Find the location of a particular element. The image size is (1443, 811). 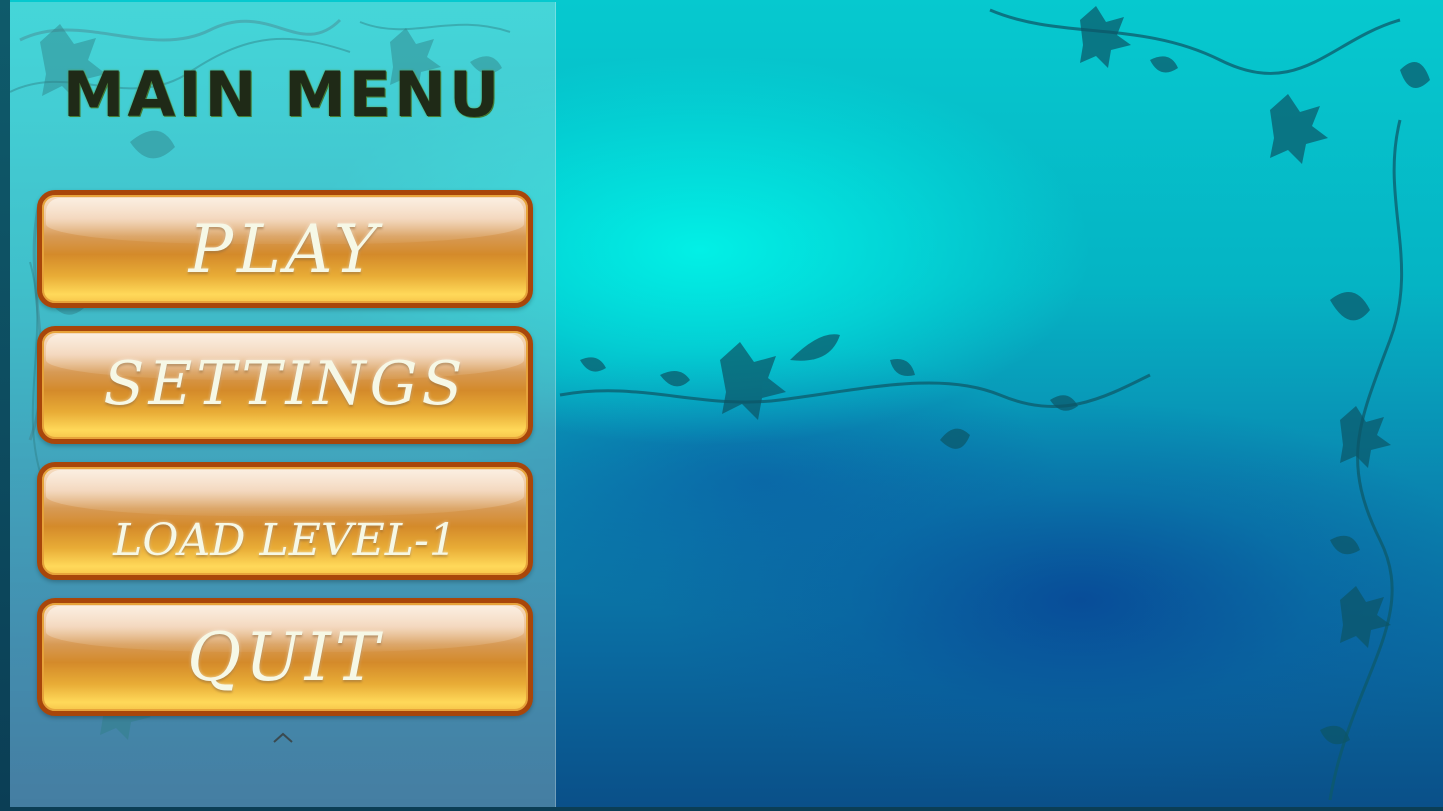

quit-button: QUIT is located at coordinates (285, 657).